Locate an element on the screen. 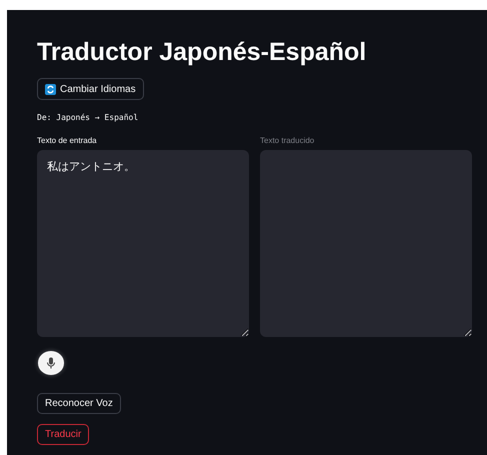 This screenshot has width=487, height=455. field-label: Texto traducido is located at coordinates (288, 141).